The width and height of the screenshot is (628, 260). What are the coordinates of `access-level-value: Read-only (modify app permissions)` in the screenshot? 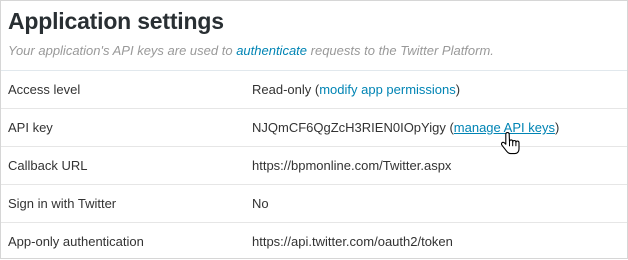 It's located at (356, 89).